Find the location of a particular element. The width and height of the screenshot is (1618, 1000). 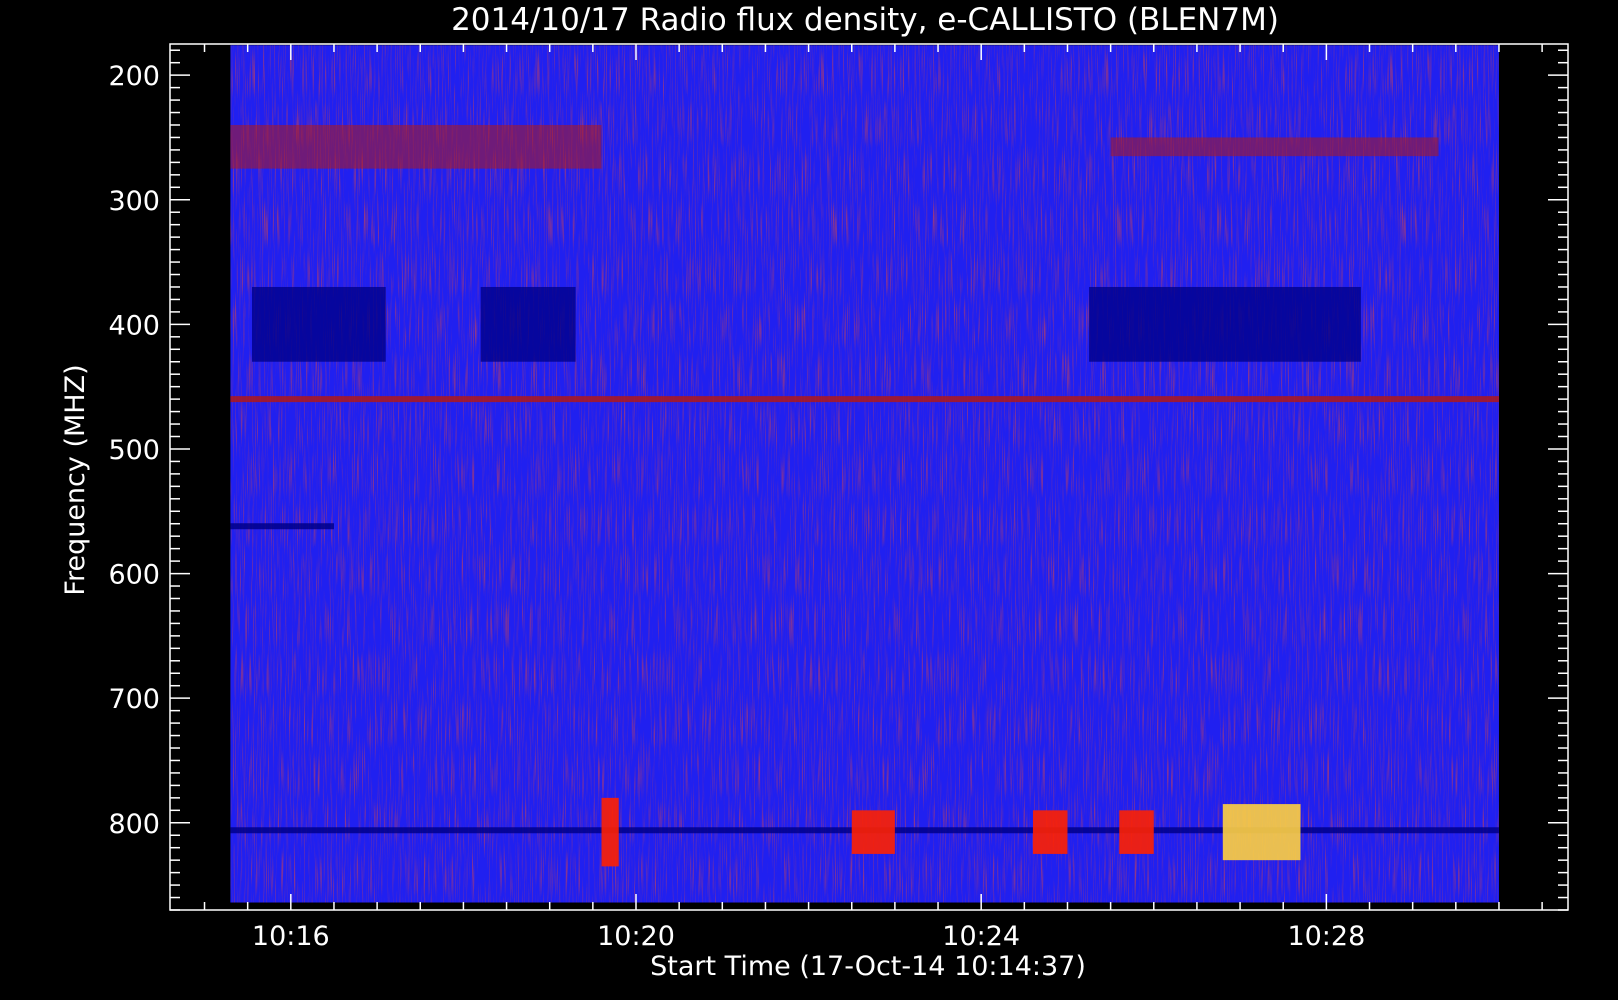

y-tick-label: 600 is located at coordinates (134, 575).